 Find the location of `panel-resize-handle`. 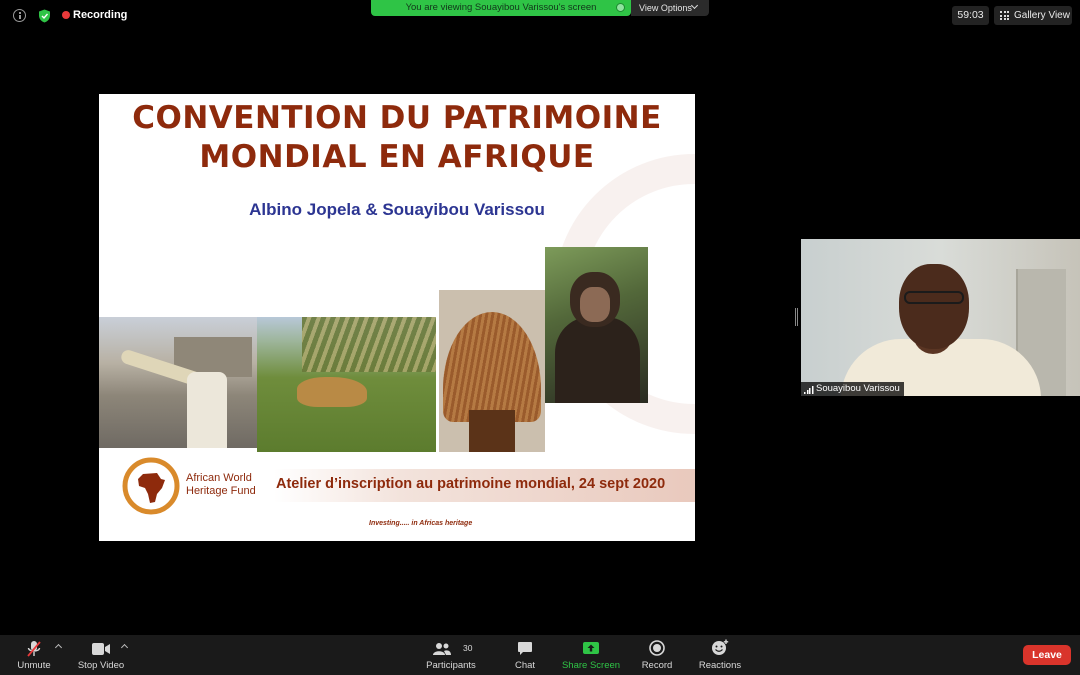

panel-resize-handle is located at coordinates (796, 317).